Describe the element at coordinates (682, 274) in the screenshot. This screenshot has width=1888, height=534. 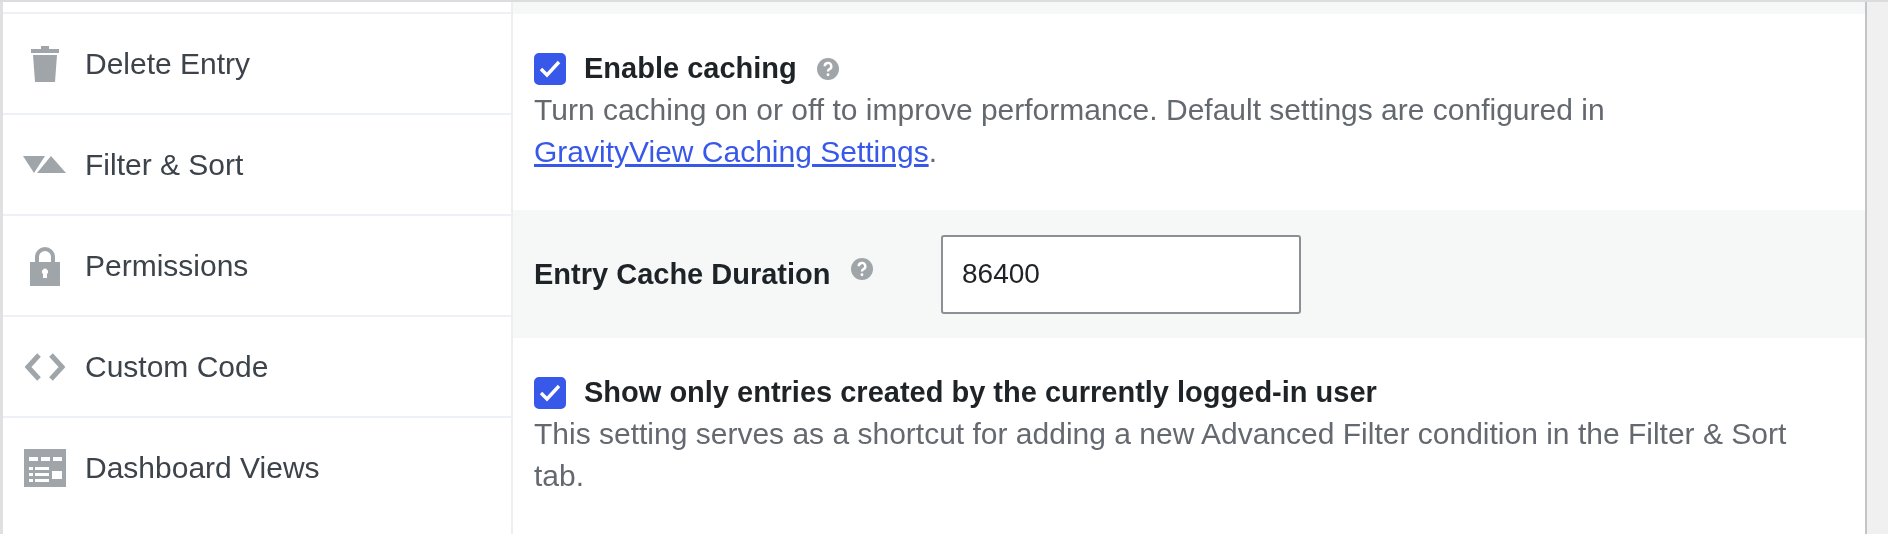
I see `setting-label: Entry Cache Duration` at that location.